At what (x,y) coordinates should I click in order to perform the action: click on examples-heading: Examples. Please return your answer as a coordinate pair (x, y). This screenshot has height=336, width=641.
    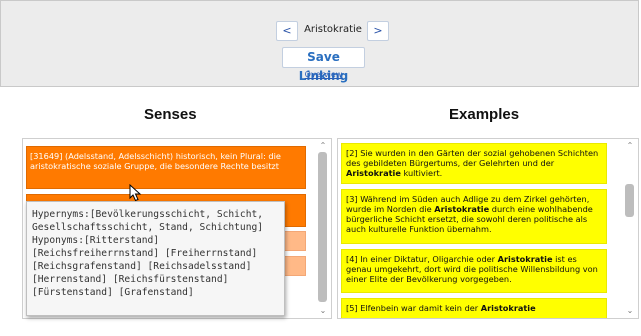
    Looking at the image, I should click on (484, 114).